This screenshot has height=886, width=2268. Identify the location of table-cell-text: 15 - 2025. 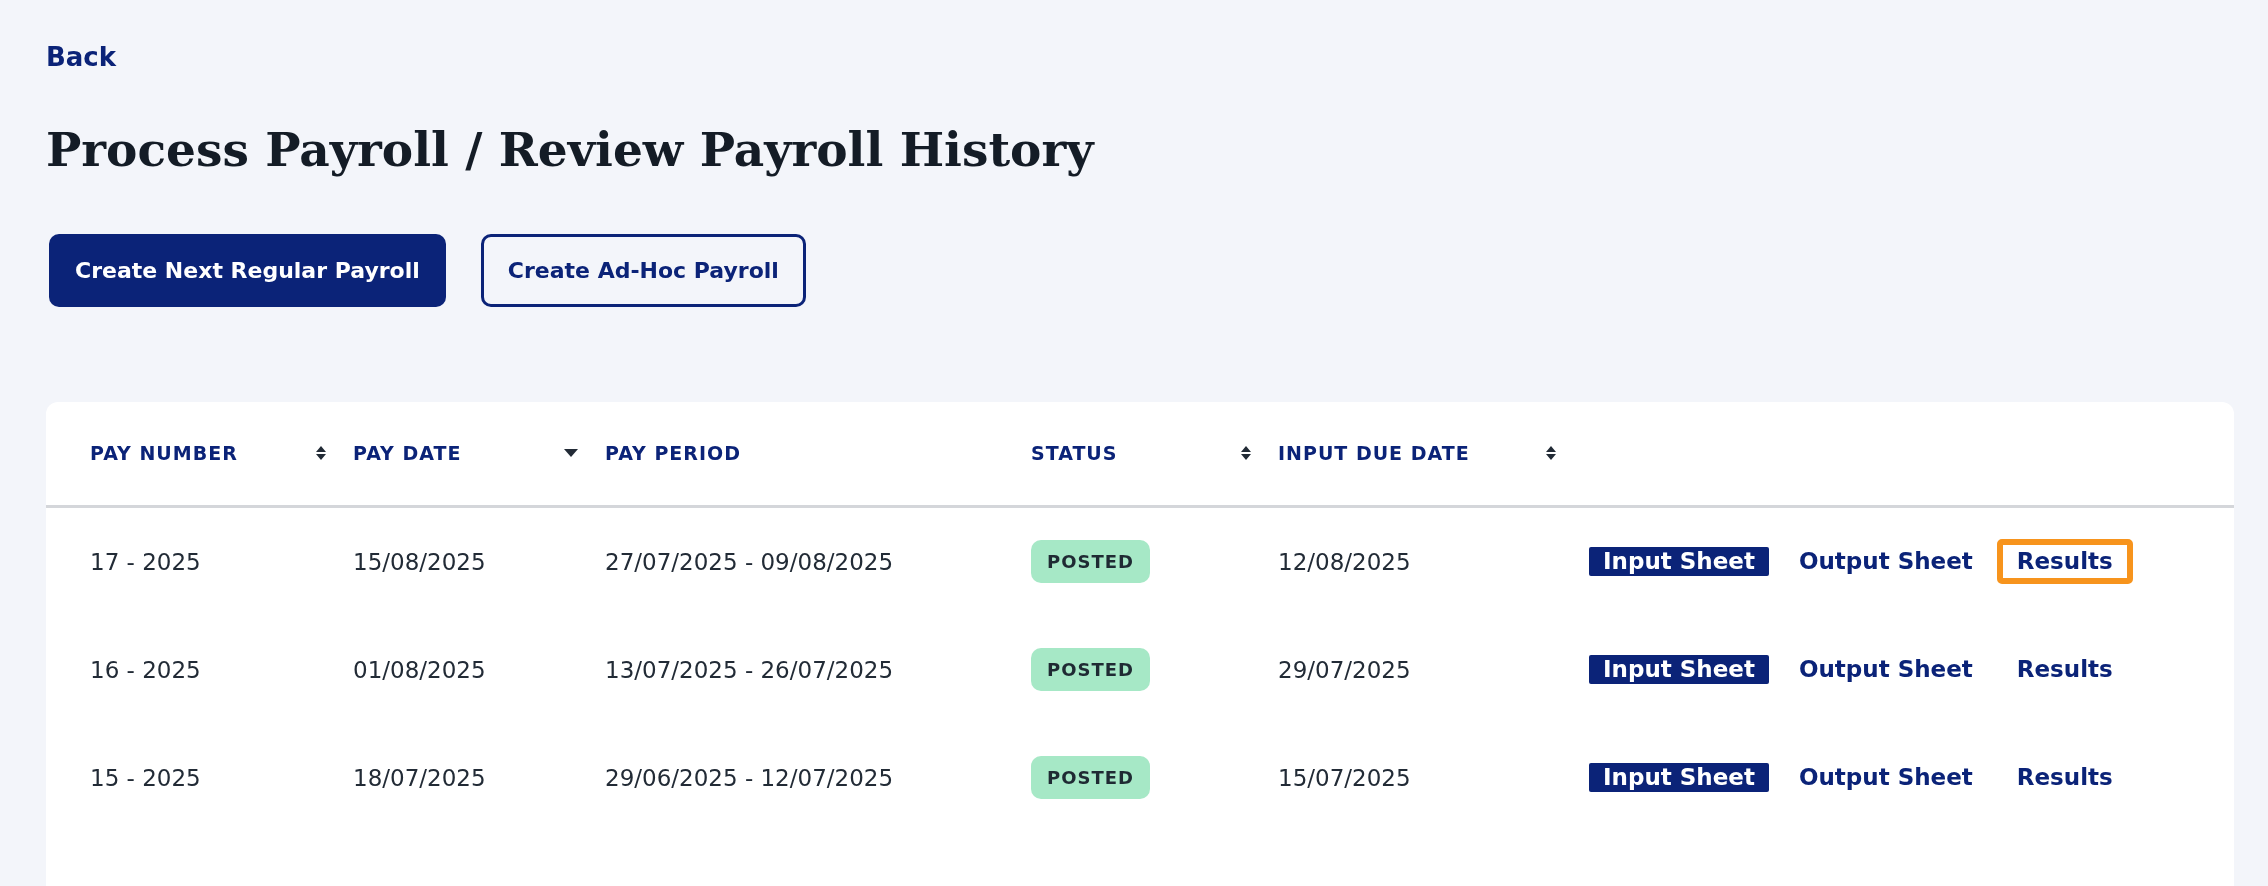
(145, 778).